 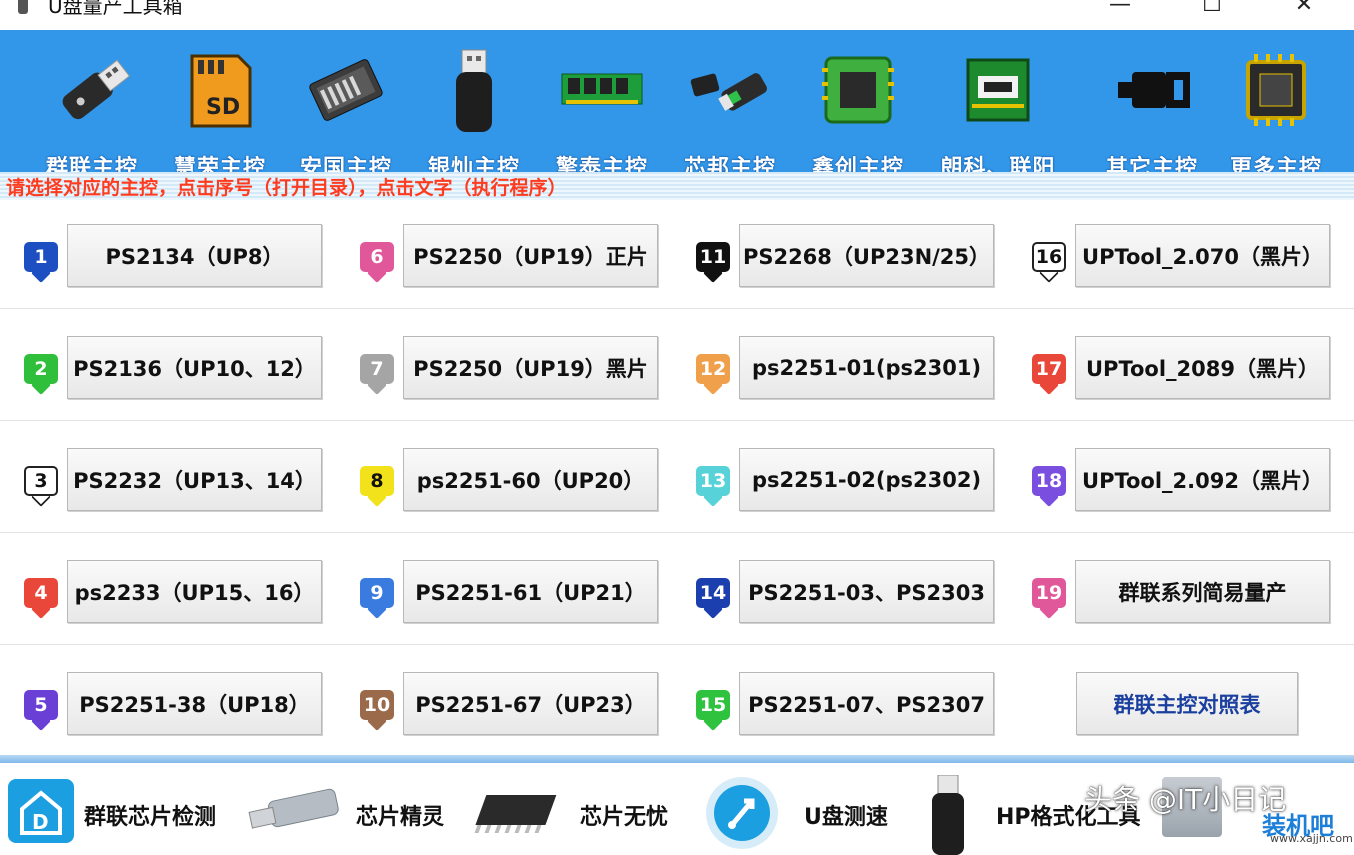 What do you see at coordinates (1311, 838) in the screenshot?
I see `watermark-url: www.xajjn.com` at bounding box center [1311, 838].